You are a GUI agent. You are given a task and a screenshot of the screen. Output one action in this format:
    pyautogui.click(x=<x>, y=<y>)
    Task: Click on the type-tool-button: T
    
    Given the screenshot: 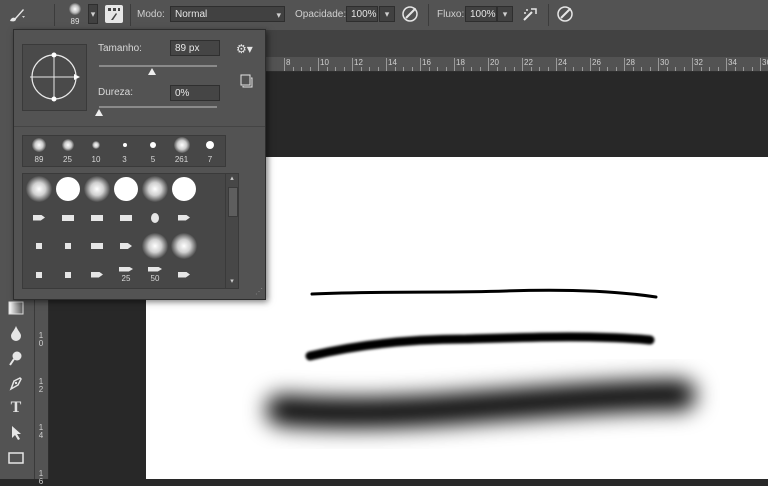 What is the action you would take?
    pyautogui.click(x=16, y=408)
    